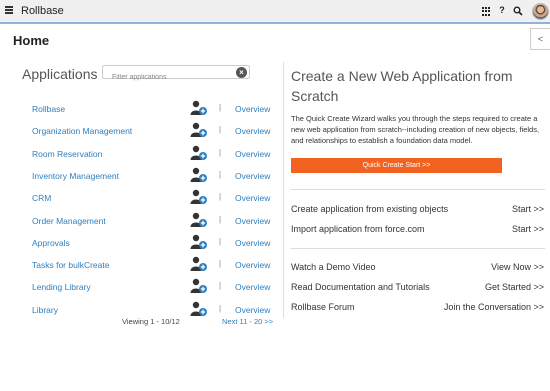 This screenshot has height=391, width=550. I want to click on documentation-link: Get Started >>, so click(514, 287).